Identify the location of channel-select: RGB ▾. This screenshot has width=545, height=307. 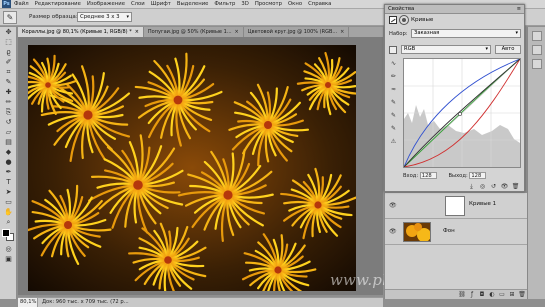
(446, 49).